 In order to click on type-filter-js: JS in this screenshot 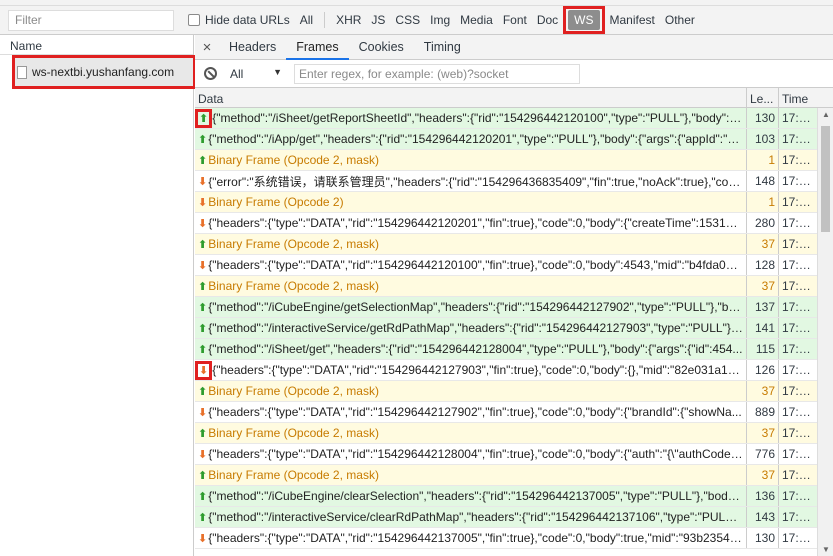, I will do `click(378, 20)`.